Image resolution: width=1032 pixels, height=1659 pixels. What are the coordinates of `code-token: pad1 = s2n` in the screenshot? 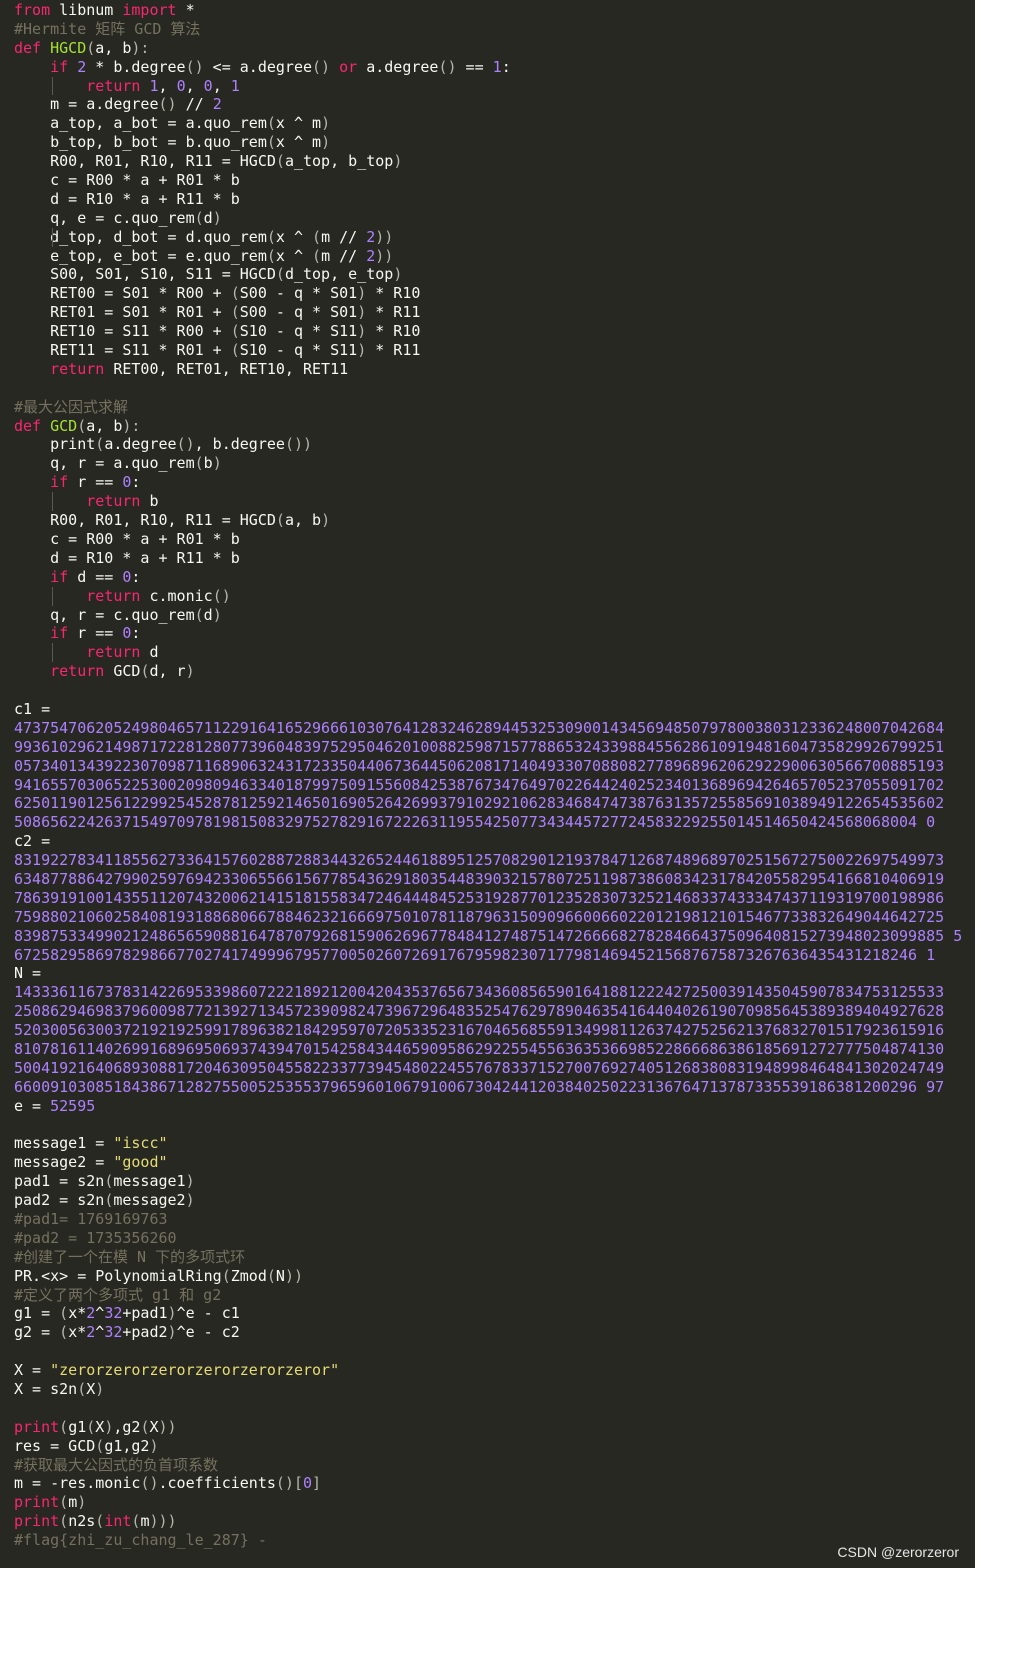 It's located at (59, 1181).